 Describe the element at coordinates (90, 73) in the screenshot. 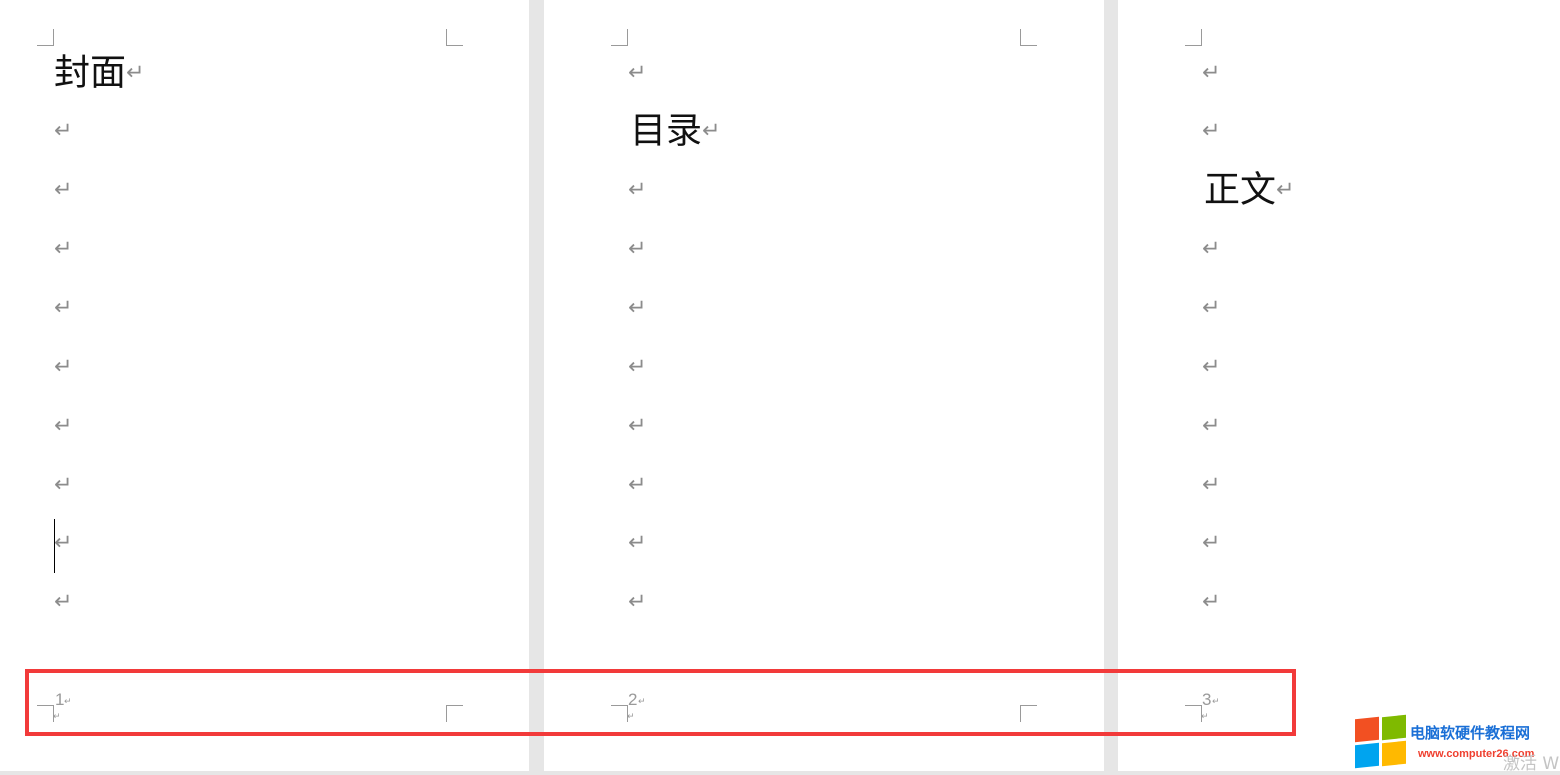

I see `cover-heading: 封面` at that location.